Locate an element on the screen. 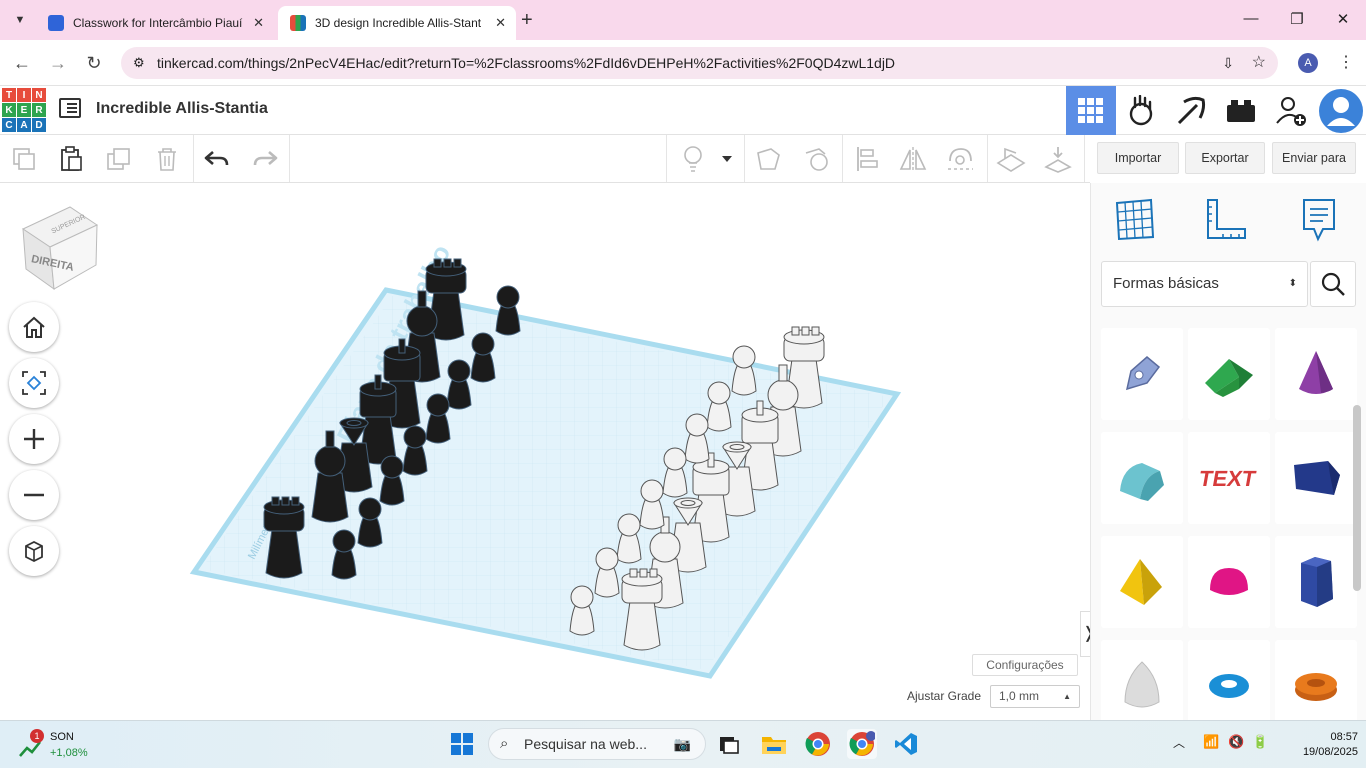 This screenshot has height=768, width=1366. new-tab-button: + is located at coordinates (527, 20).